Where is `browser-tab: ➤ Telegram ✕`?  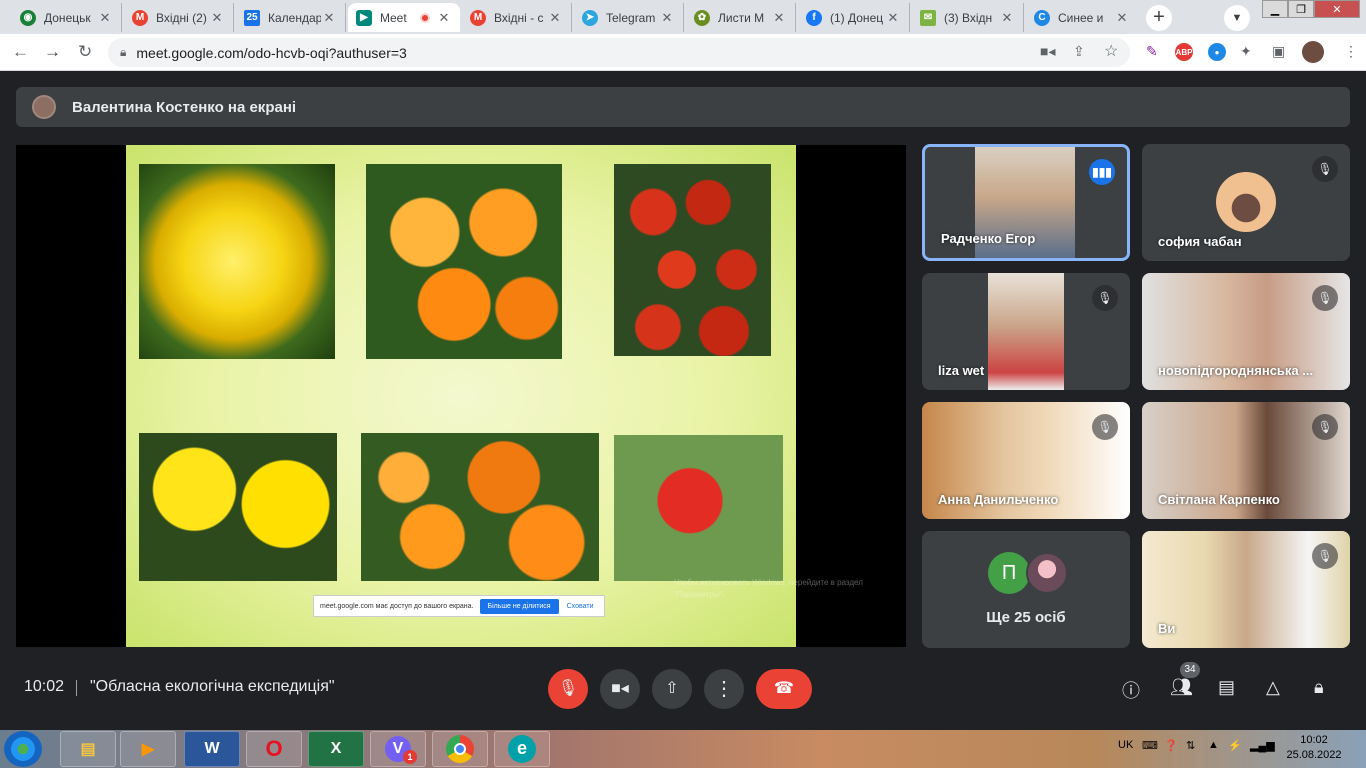
browser-tab: ➤ Telegram ✕ is located at coordinates (629, 17).